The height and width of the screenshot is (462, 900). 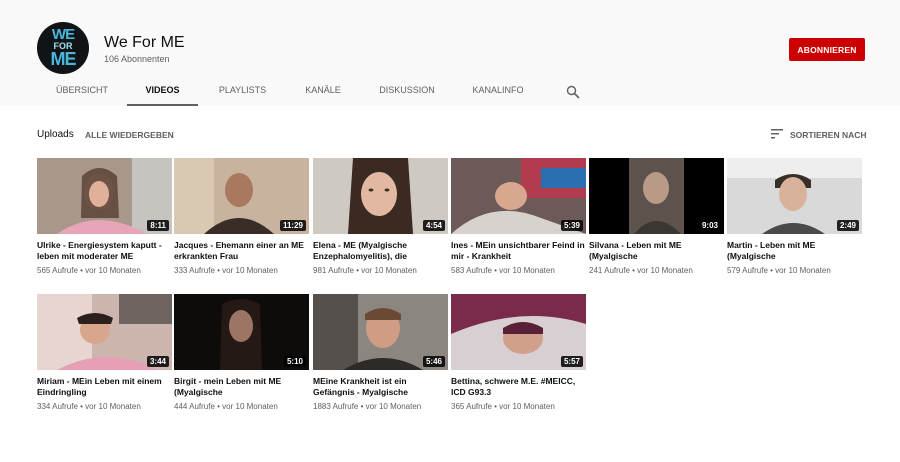 What do you see at coordinates (162, 92) in the screenshot?
I see `tab-videos: VIDEOS` at bounding box center [162, 92].